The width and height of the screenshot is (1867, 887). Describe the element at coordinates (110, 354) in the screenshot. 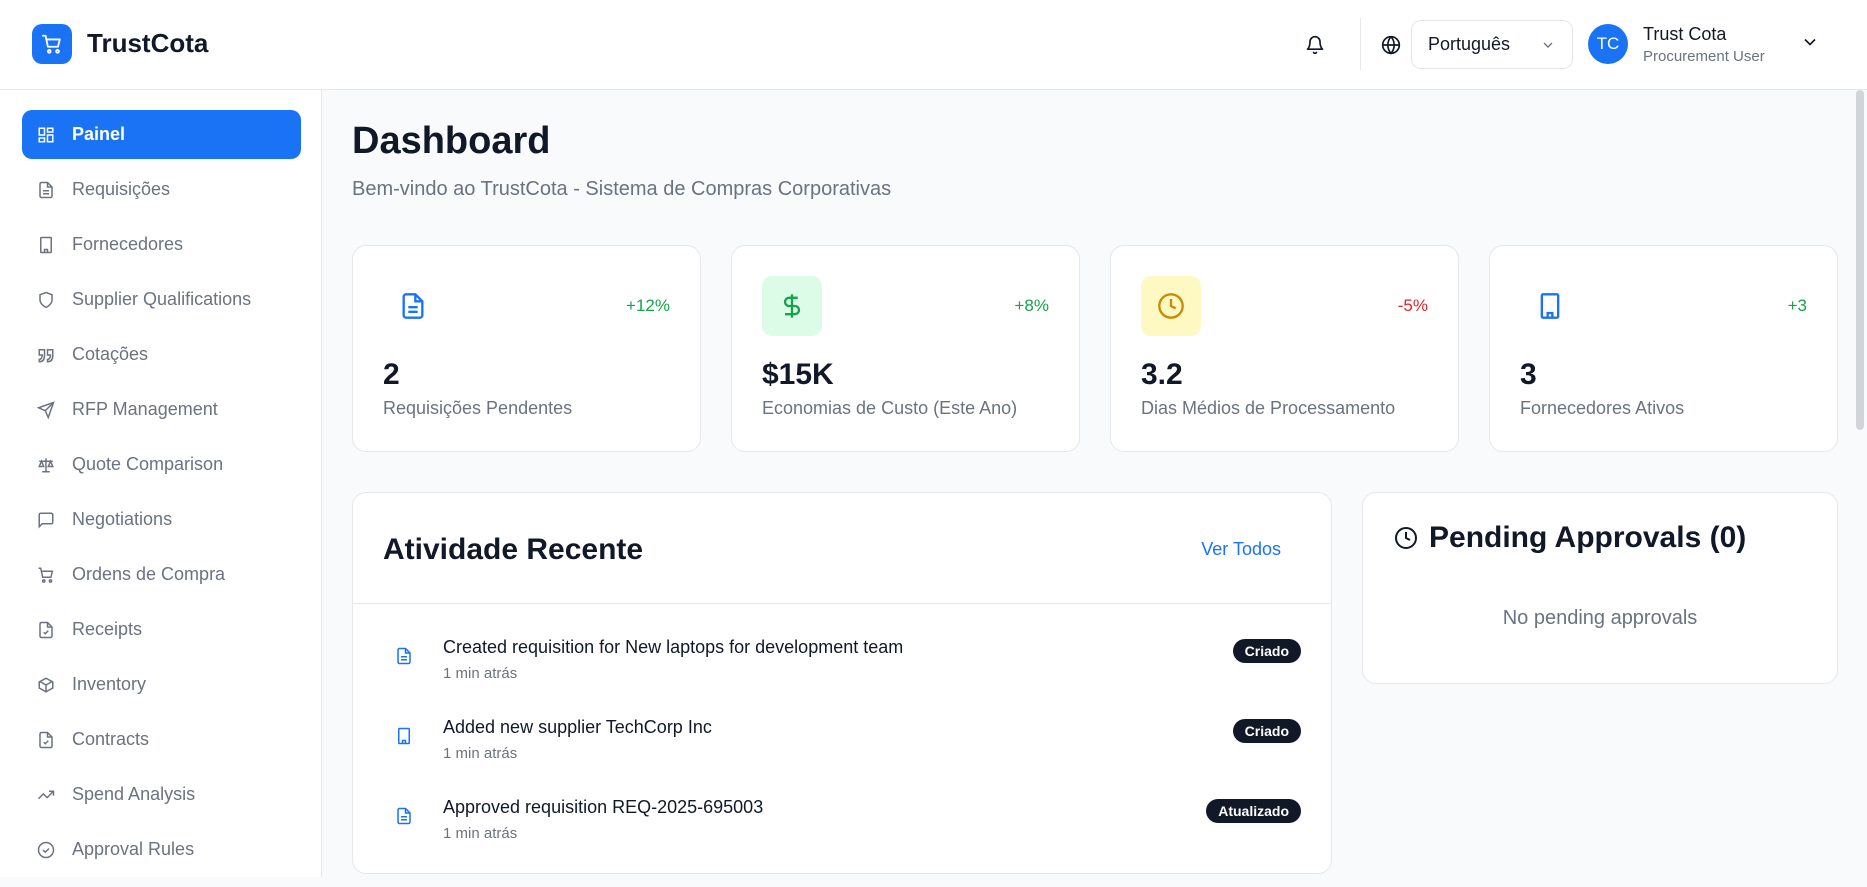

I see `sidebar-item-label: Cotações` at that location.